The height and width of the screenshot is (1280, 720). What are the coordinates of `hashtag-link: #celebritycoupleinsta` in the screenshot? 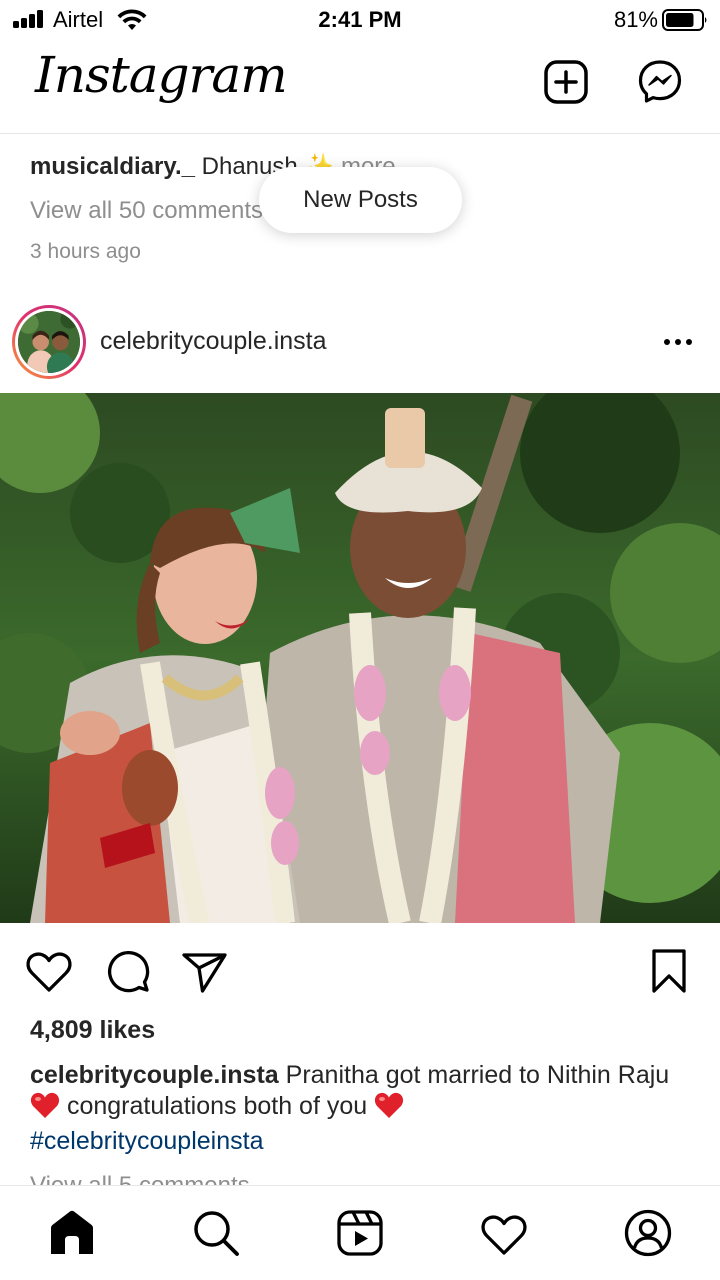 It's located at (365, 1141).